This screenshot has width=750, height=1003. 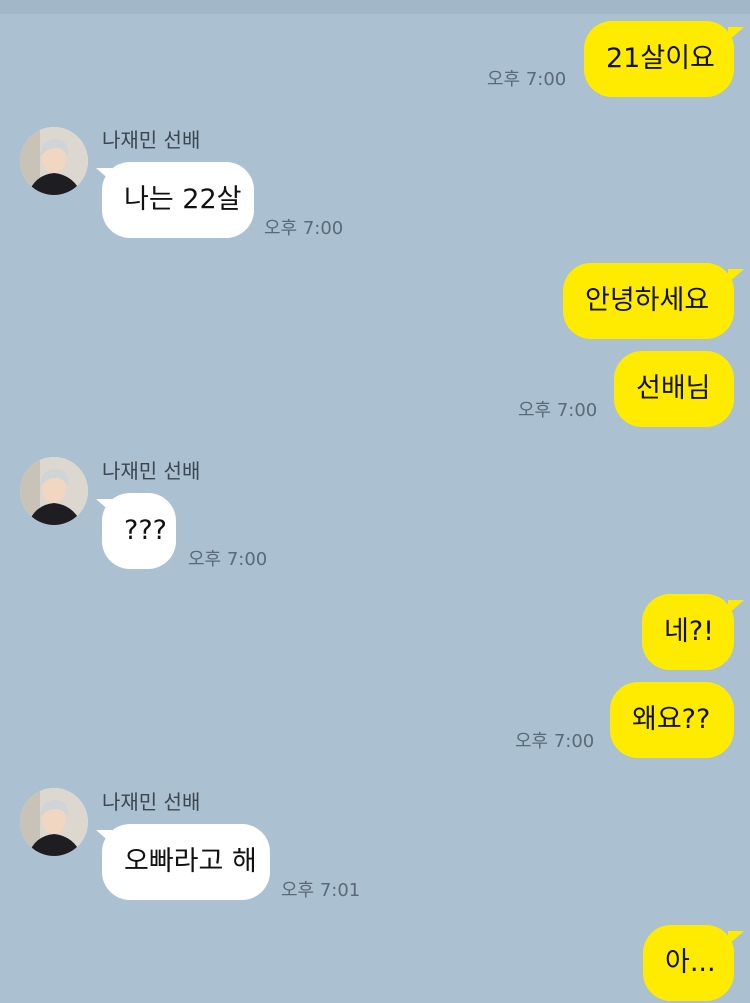 What do you see at coordinates (186, 862) in the screenshot?
I see `partner-message-bubble: 오빠라고 해` at bounding box center [186, 862].